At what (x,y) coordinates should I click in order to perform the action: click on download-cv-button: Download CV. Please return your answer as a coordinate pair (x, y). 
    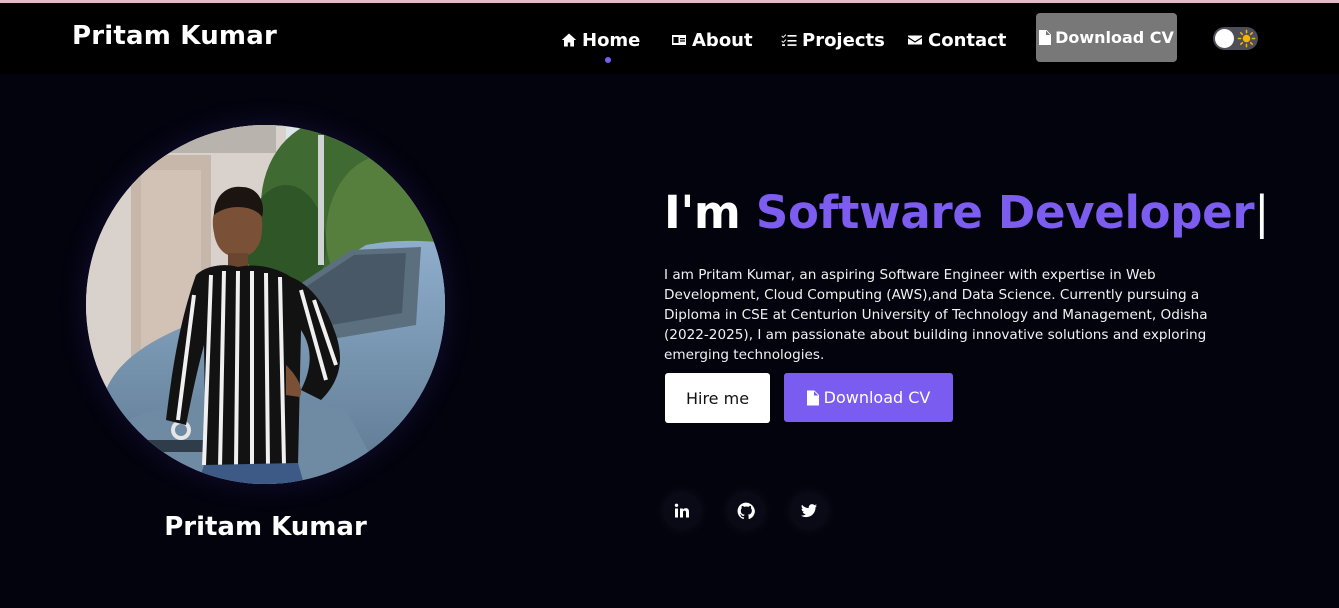
    Looking at the image, I should click on (868, 397).